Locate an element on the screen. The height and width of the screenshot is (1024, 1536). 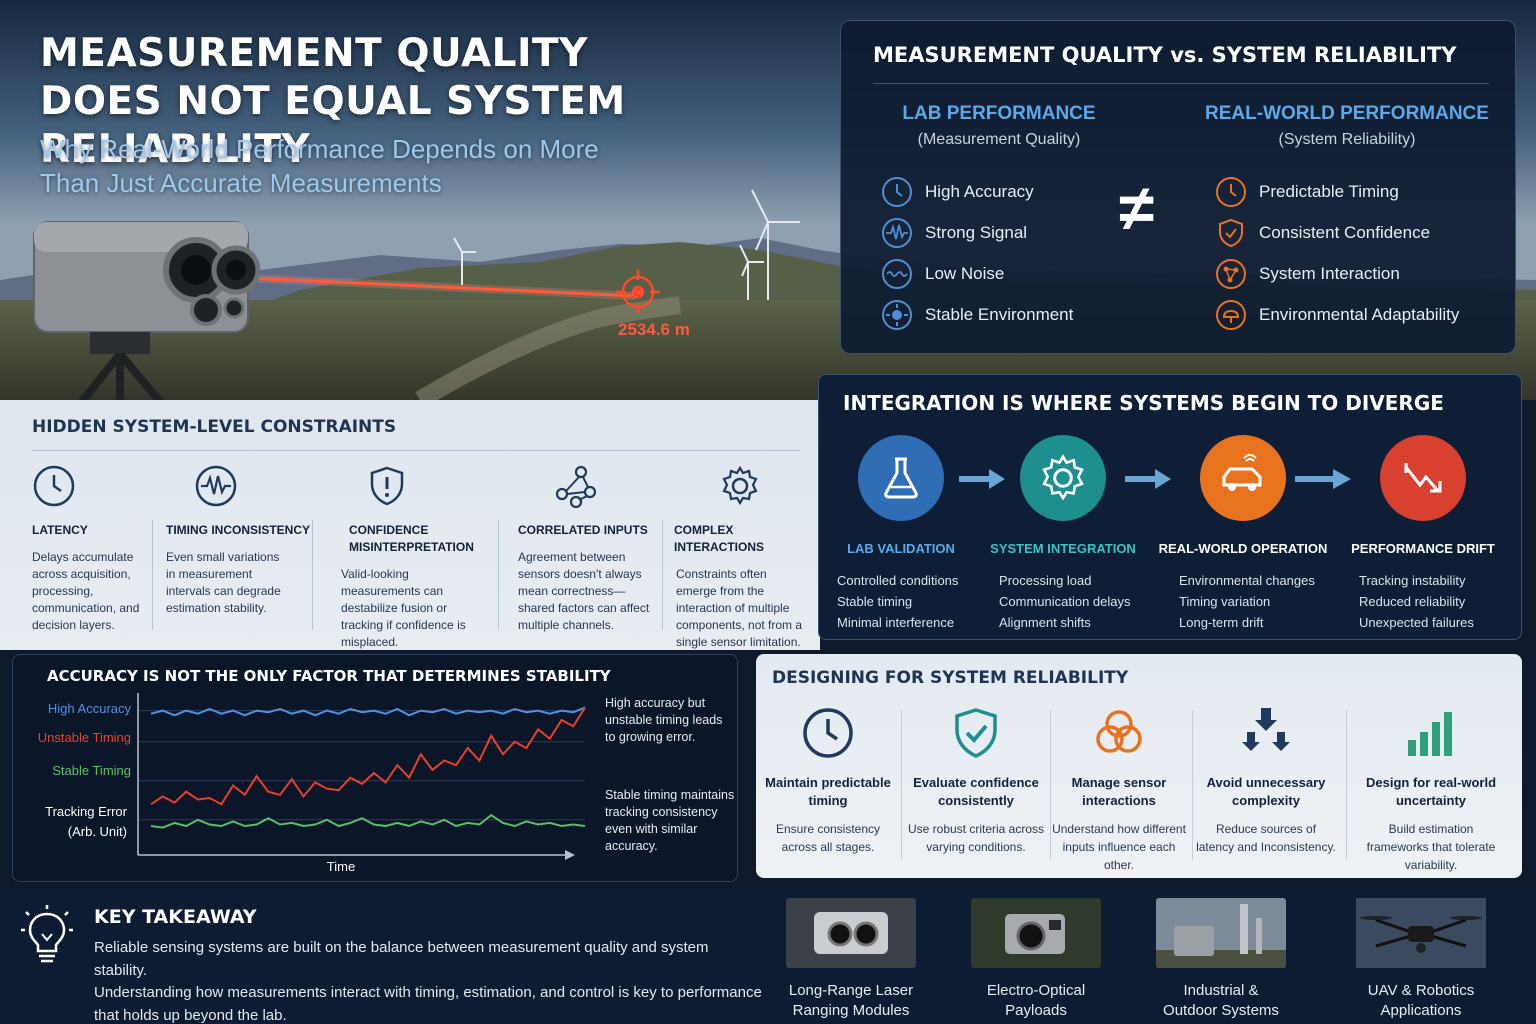
drone-image is located at coordinates (1421, 933).